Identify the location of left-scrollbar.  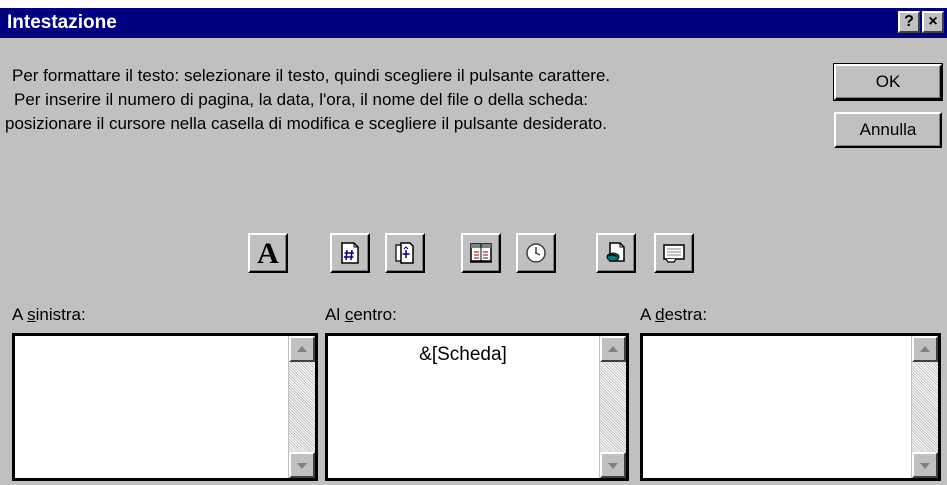
(301, 407).